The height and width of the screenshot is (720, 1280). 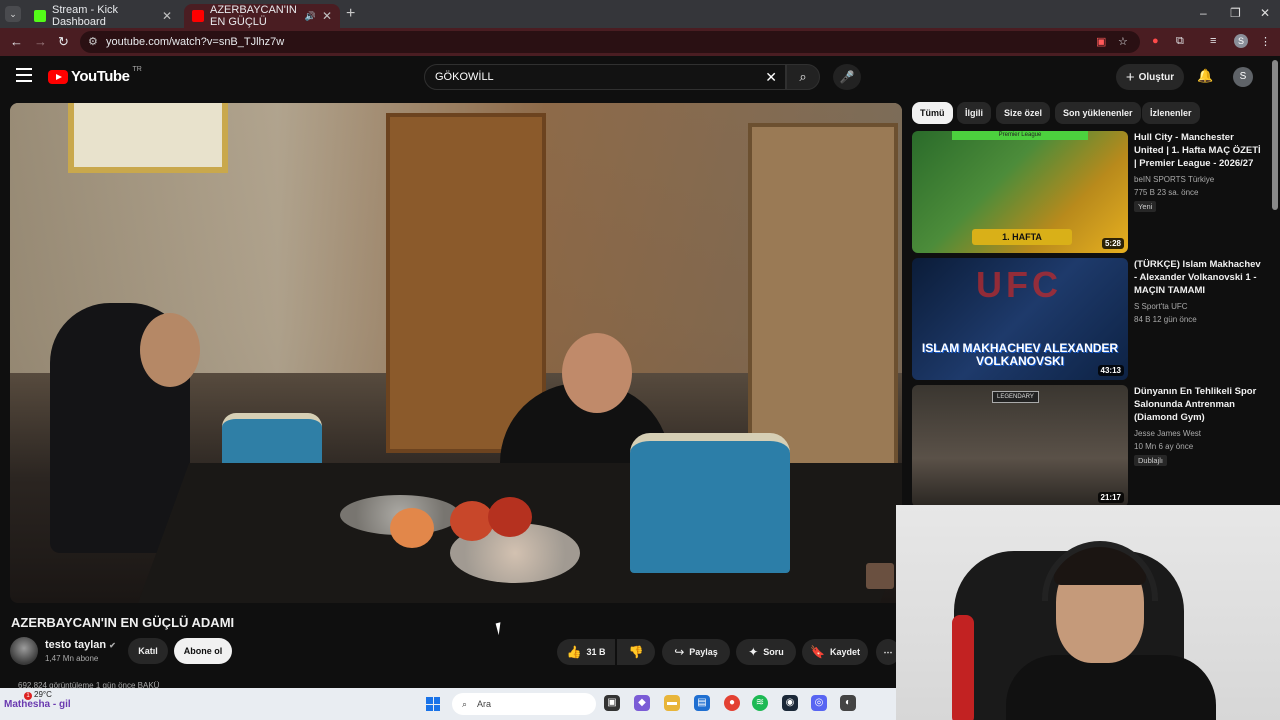 I want to click on clear-search-icon: ✕, so click(x=771, y=77).